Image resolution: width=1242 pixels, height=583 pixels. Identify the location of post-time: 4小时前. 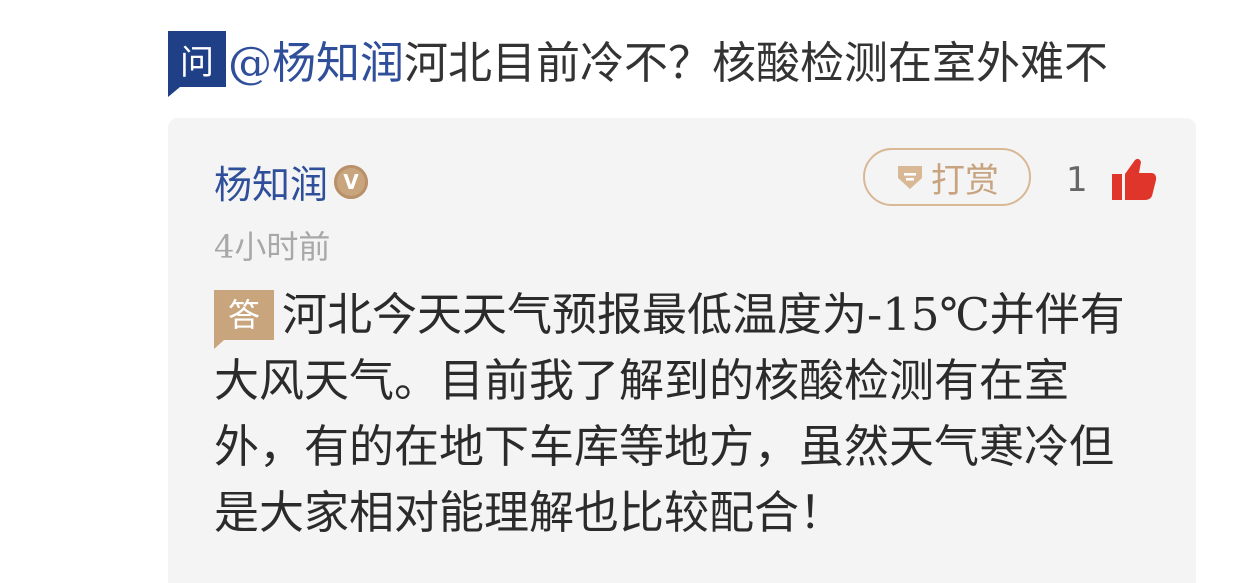
(272, 247).